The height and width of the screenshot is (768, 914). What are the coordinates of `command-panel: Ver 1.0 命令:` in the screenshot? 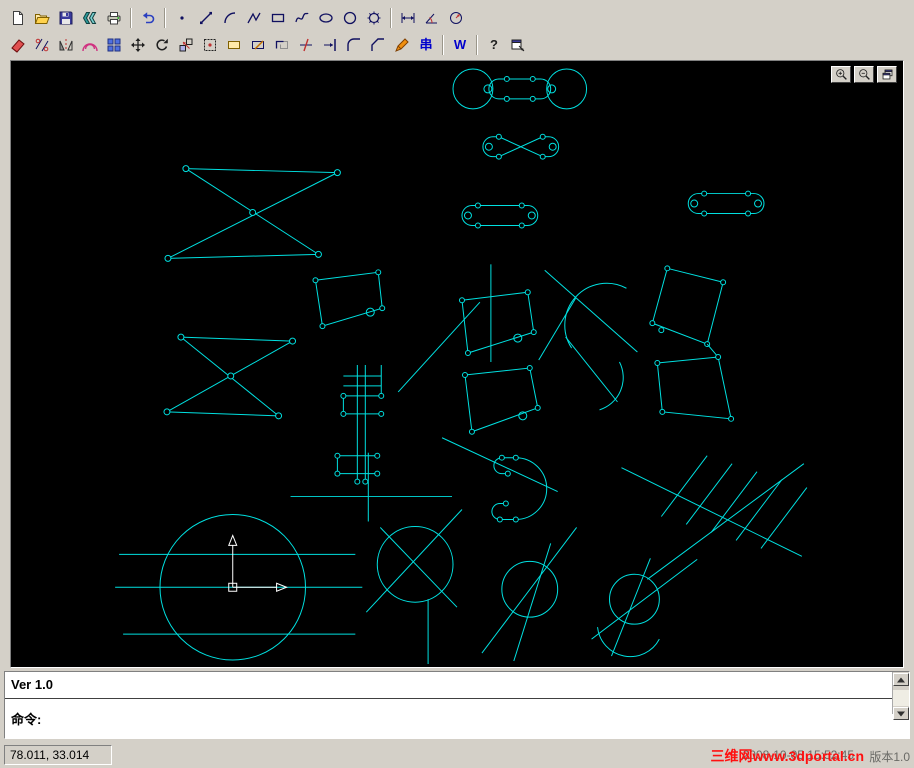 It's located at (457, 705).